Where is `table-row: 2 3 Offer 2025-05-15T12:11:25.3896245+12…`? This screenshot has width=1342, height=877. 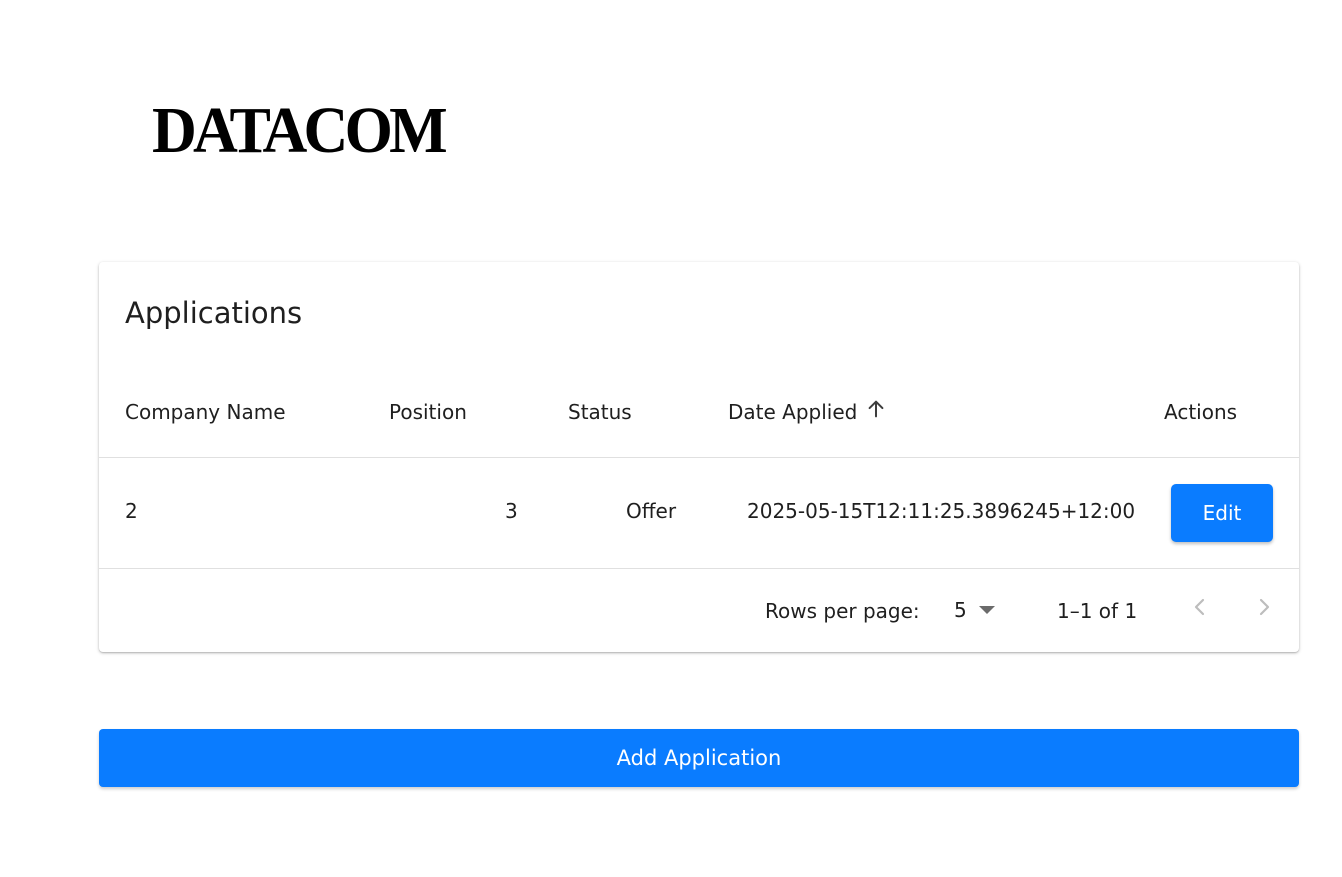 table-row: 2 3 Offer 2025-05-15T12:11:25.3896245+12… is located at coordinates (699, 513).